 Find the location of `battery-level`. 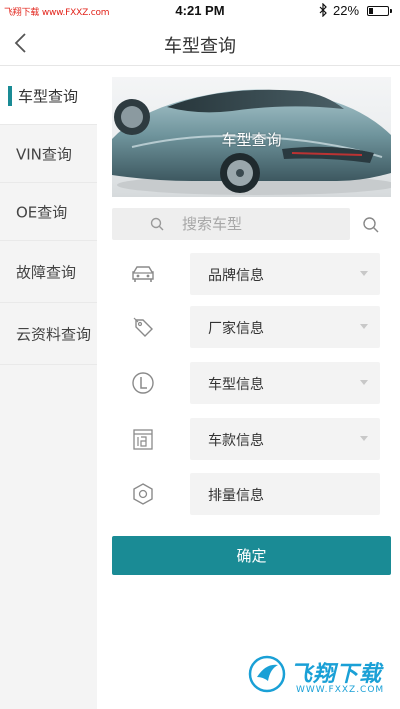

battery-level is located at coordinates (371, 11).